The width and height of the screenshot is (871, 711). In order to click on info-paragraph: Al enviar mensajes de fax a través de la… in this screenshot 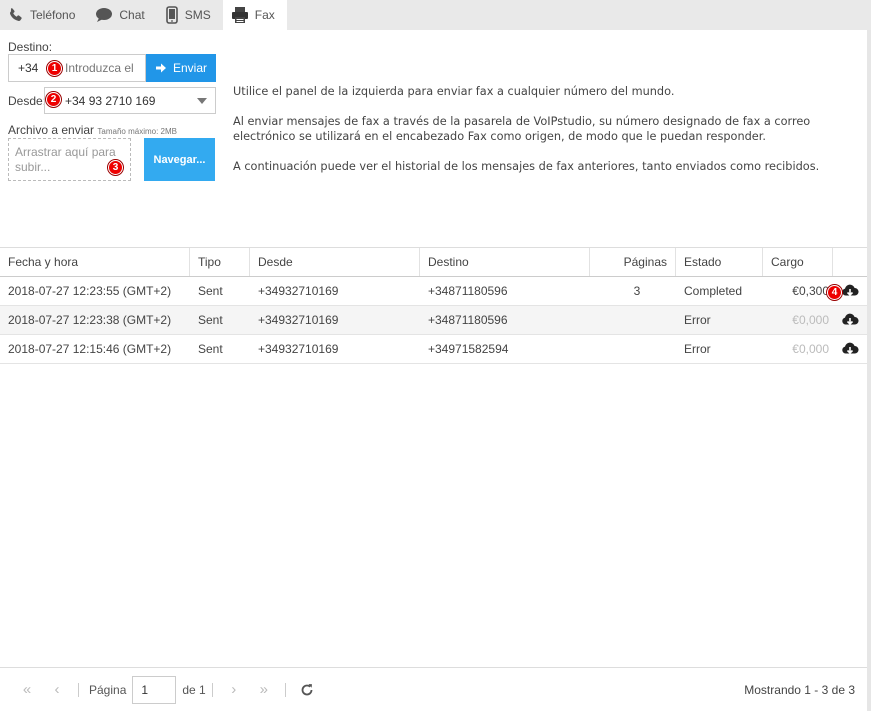, I will do `click(522, 129)`.